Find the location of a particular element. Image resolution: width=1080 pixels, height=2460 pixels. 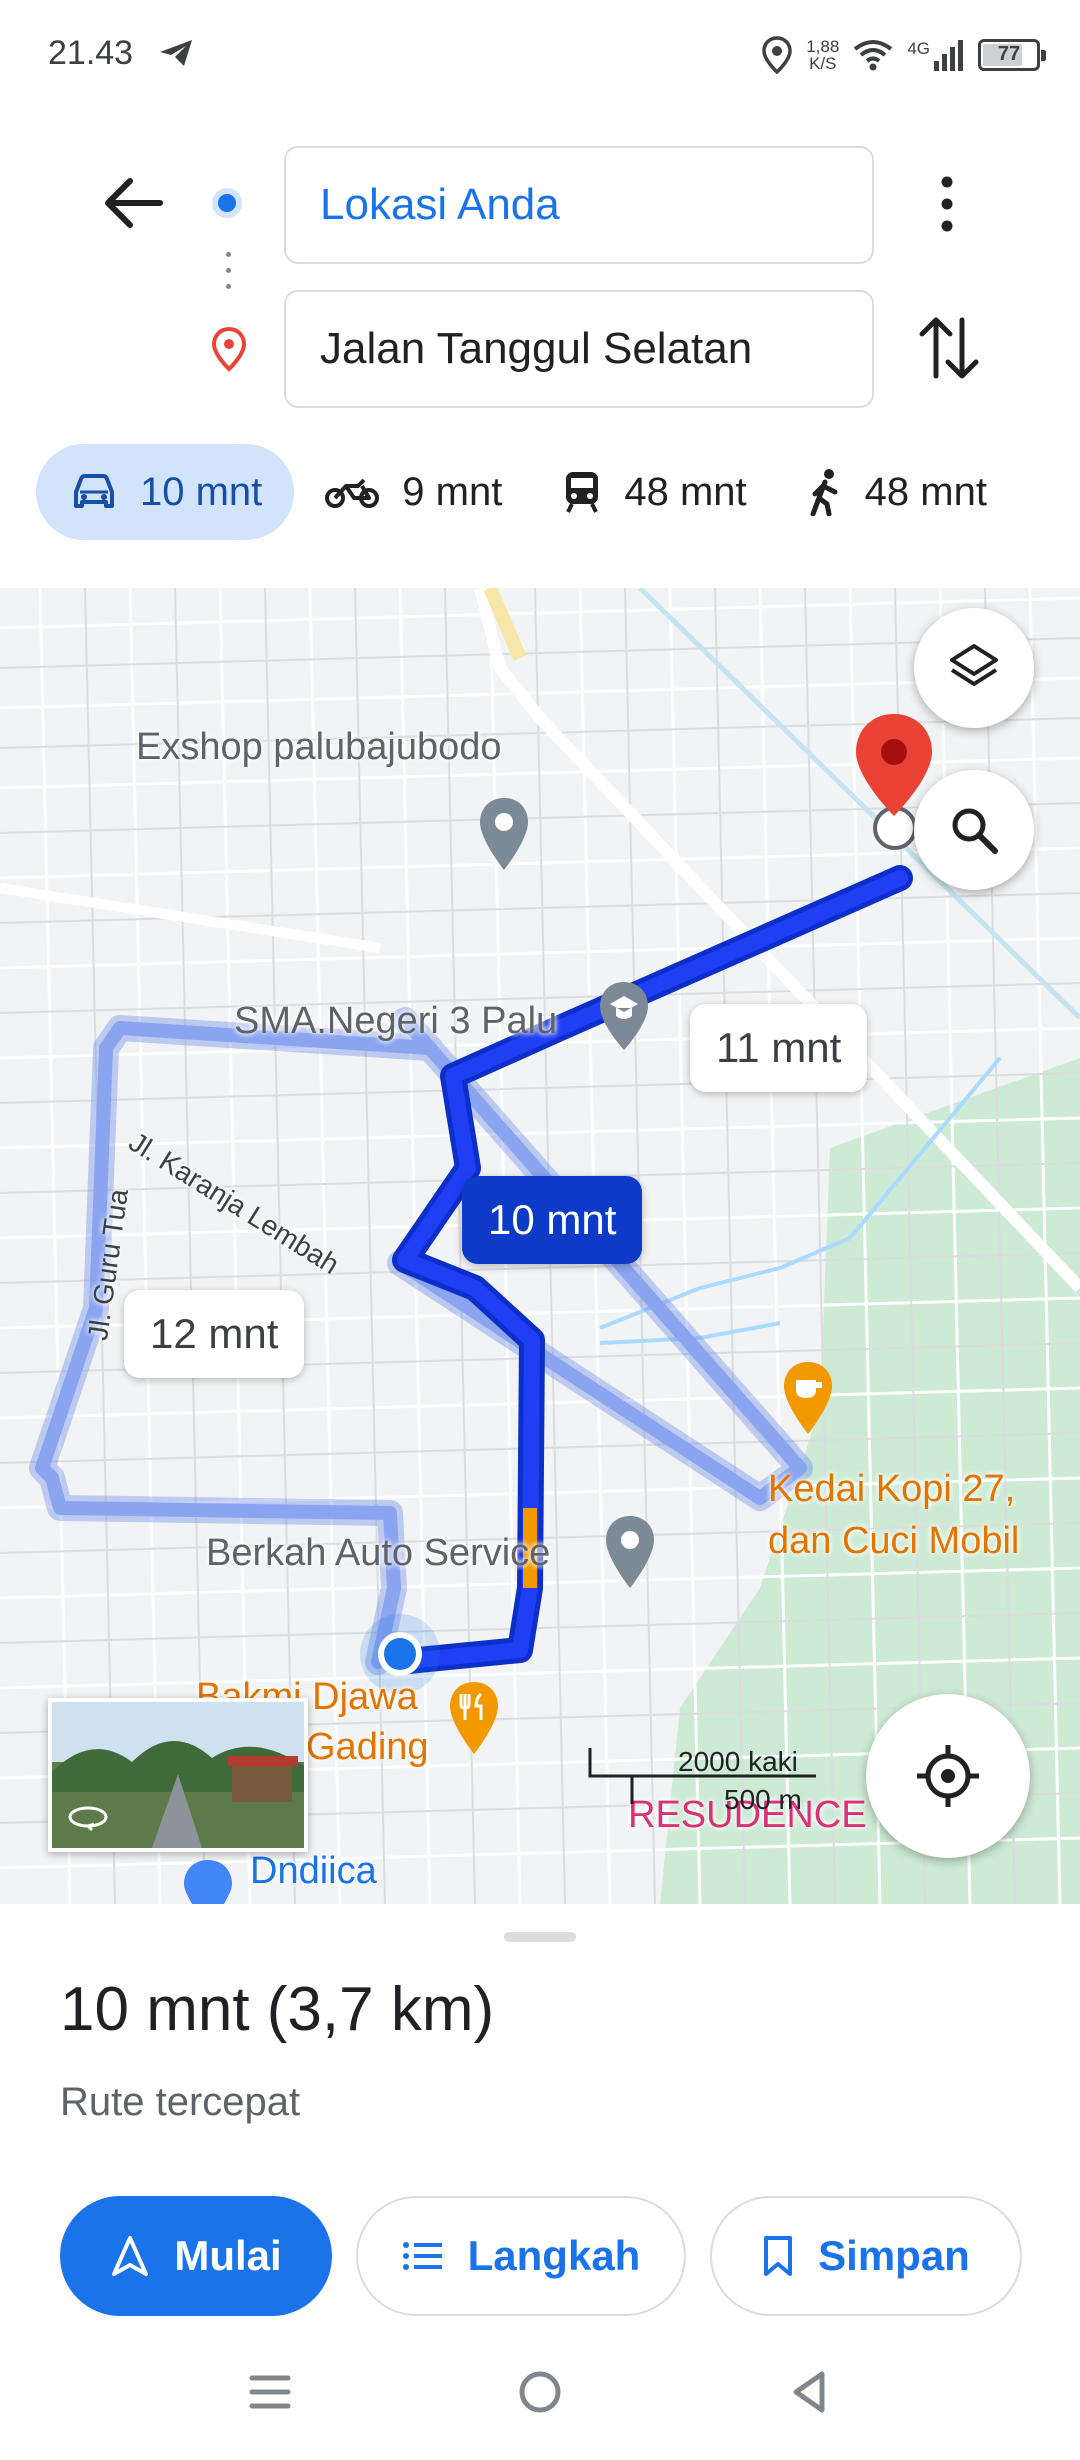

sheet-drag-handle is located at coordinates (540, 1937).